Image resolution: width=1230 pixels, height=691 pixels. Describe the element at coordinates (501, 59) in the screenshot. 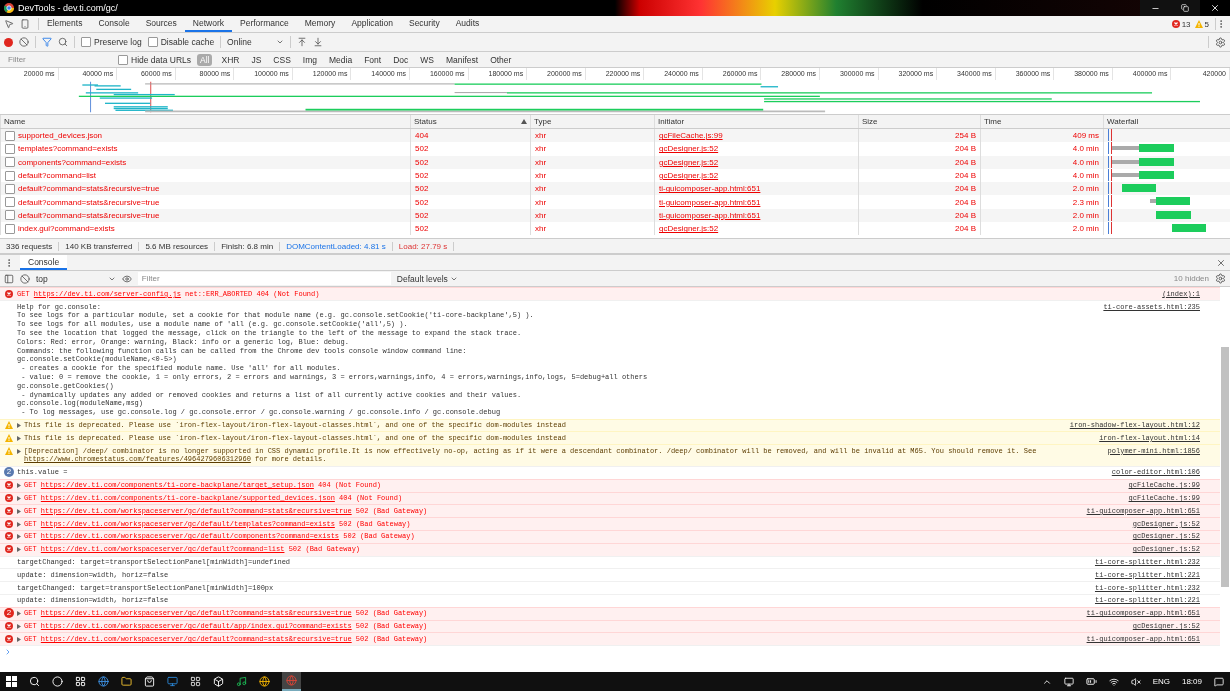

I see `type-filter-button: Other` at that location.